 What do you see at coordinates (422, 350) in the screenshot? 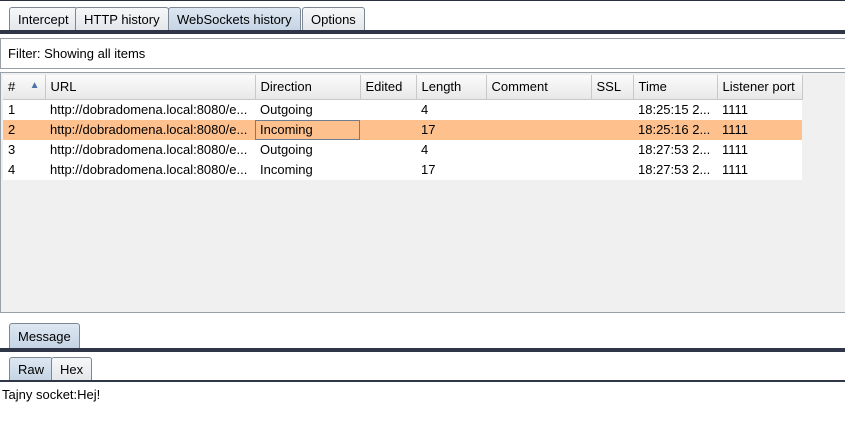
I see `message-tab-divider` at bounding box center [422, 350].